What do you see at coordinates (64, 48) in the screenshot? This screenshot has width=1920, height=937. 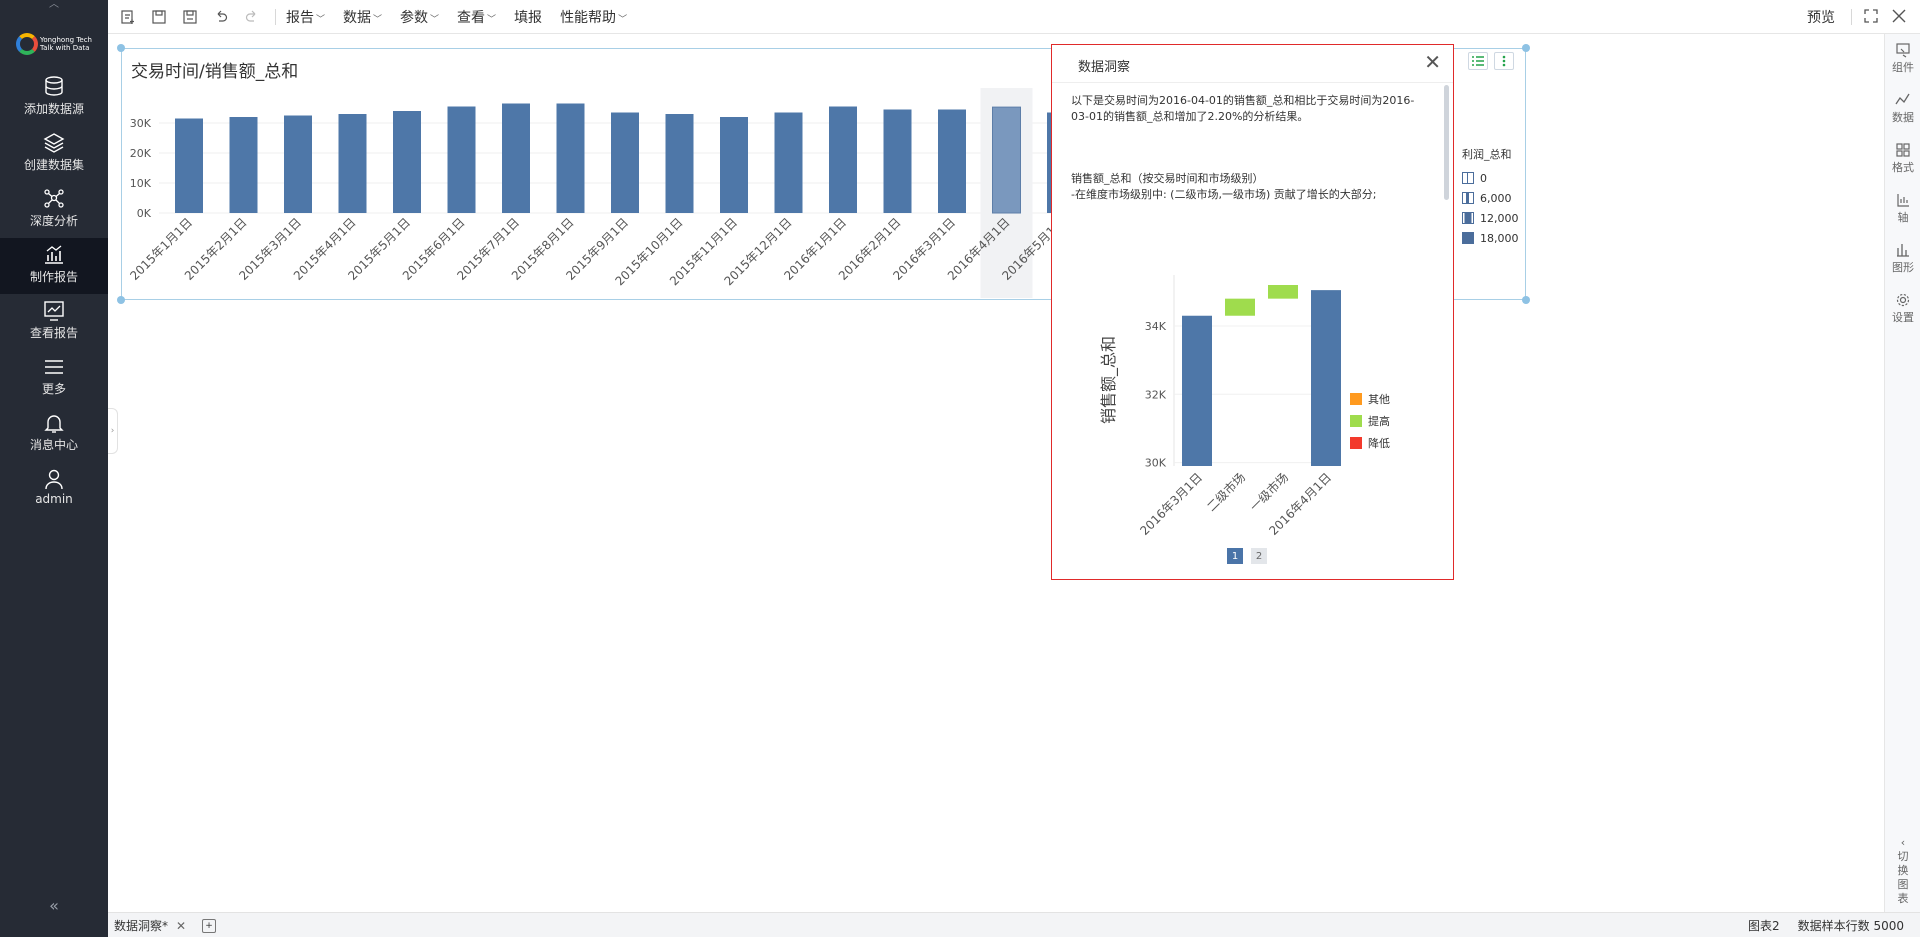 I see `logo-tagline: Talk with Data` at bounding box center [64, 48].